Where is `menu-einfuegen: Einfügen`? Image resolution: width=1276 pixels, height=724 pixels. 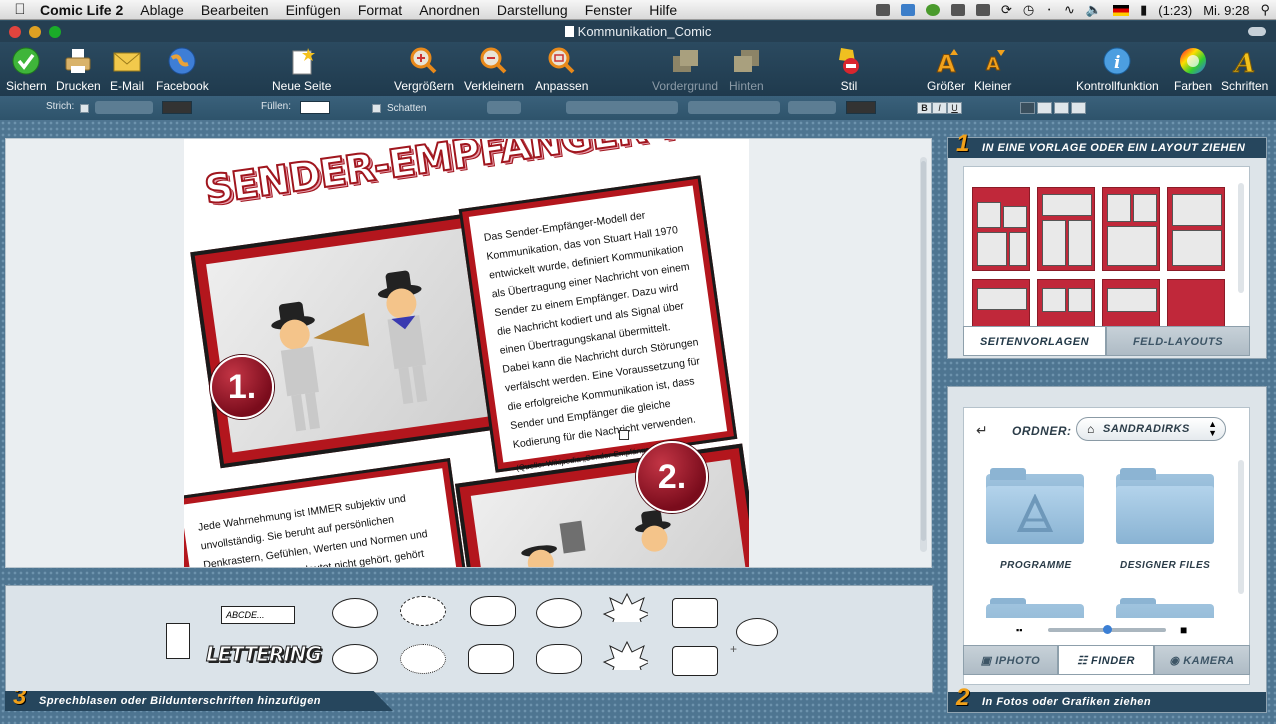
menu-einfuegen: Einfügen is located at coordinates (313, 10).